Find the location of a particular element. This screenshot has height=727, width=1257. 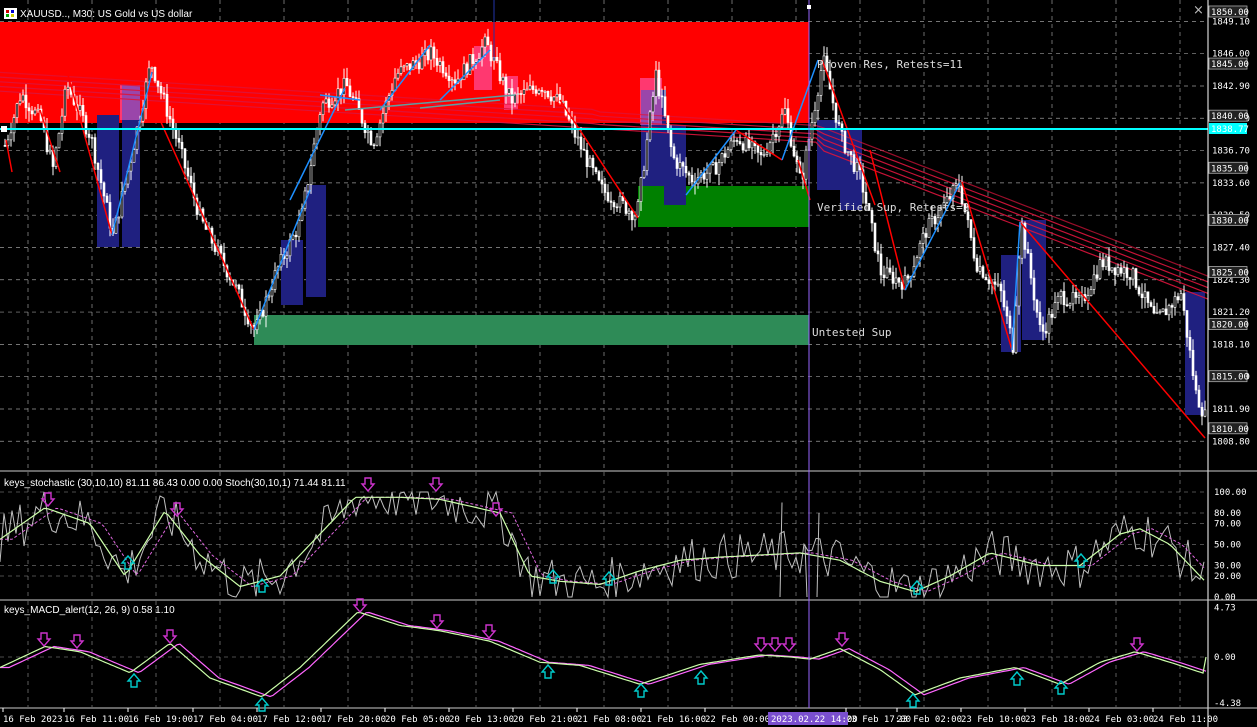

price-tick-label: 1818.10 is located at coordinates (1231, 345).